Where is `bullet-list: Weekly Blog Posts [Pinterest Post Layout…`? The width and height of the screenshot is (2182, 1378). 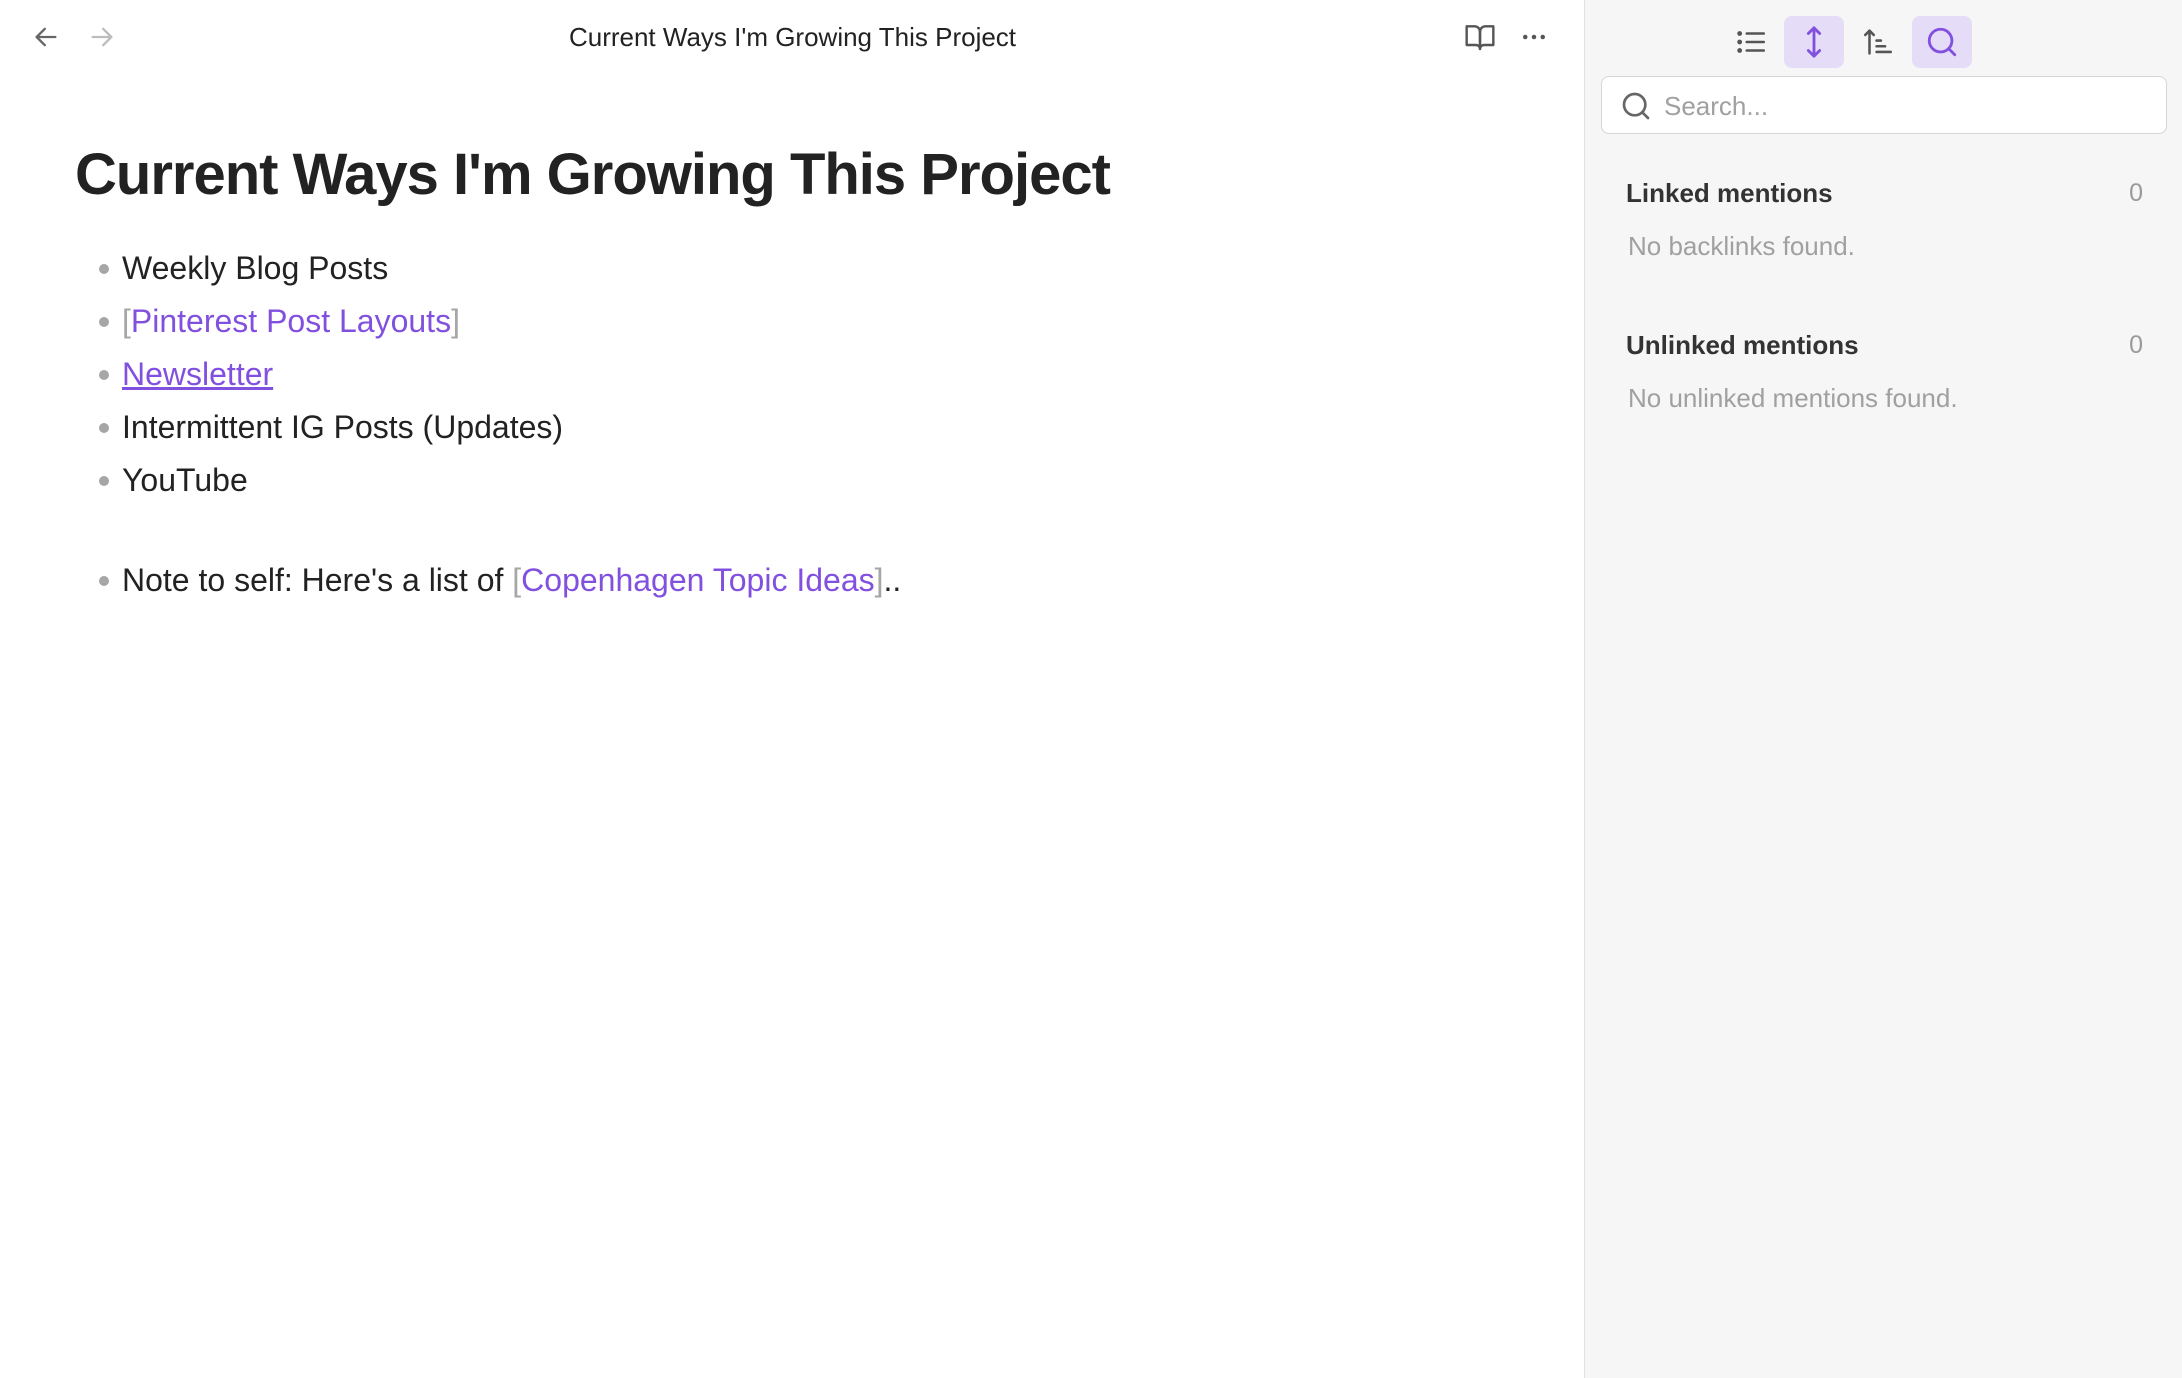
bullet-list: Weekly Blog Posts [Pinterest Post Layout… is located at coordinates (805, 374).